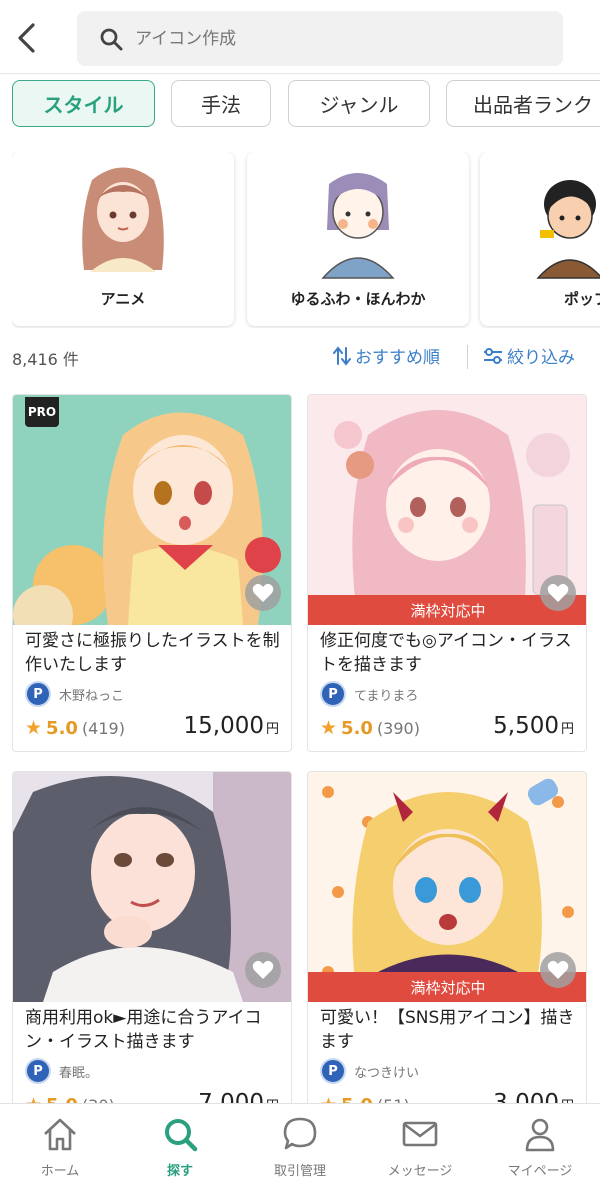  I want to click on sort-arrows-icon, so click(342, 355).